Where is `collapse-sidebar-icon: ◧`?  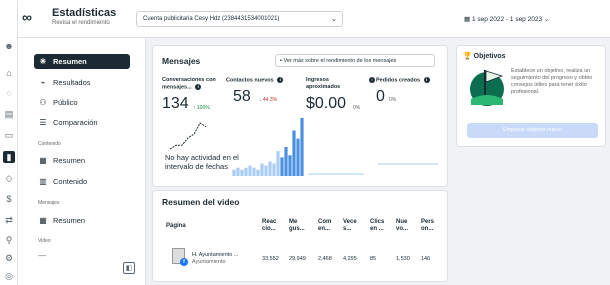
collapse-sidebar-icon: ◧ is located at coordinates (129, 268).